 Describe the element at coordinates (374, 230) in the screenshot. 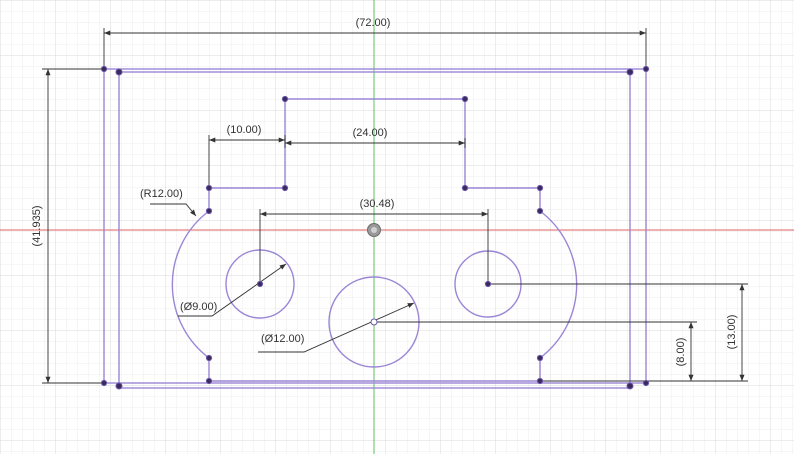

I see `origin-icon` at that location.